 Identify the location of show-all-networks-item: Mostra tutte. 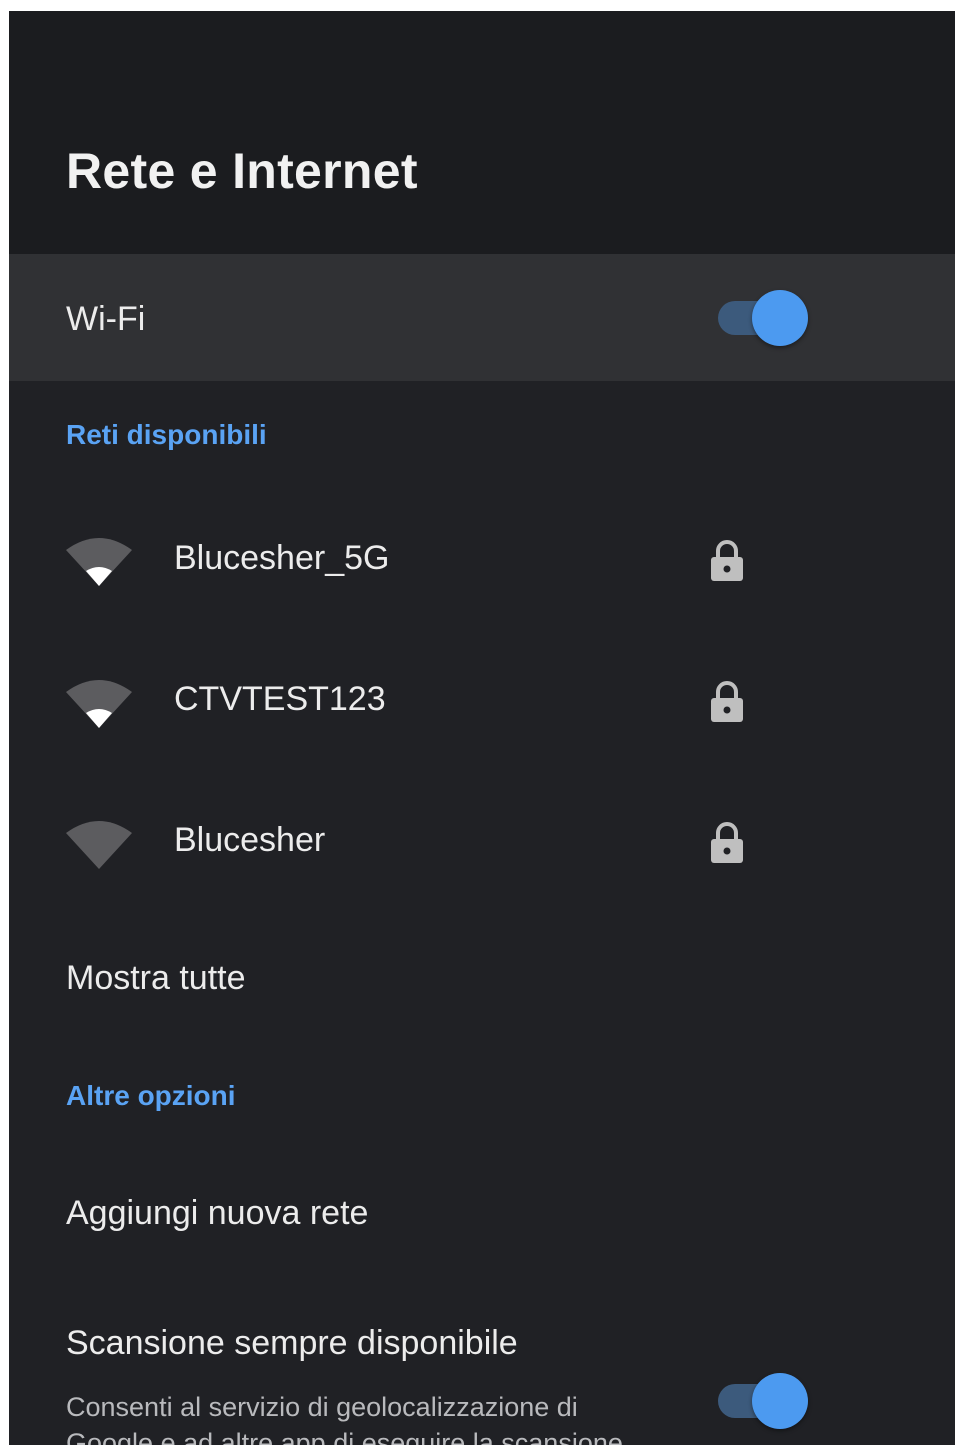
(482, 977).